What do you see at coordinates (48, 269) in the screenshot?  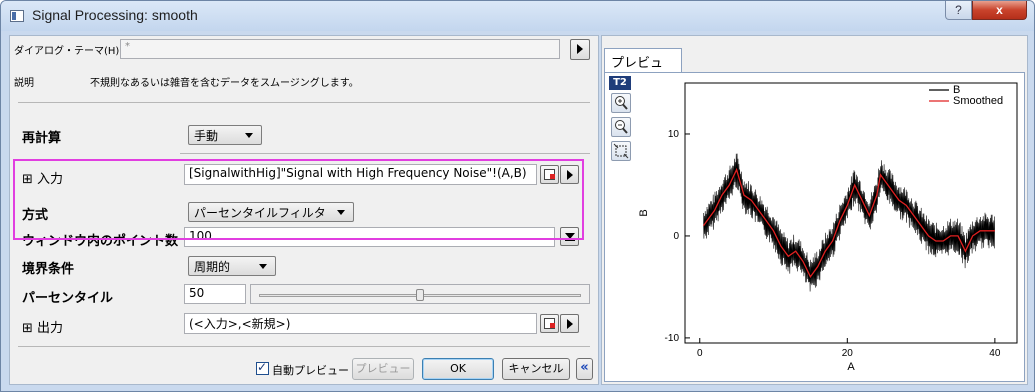 I see `boundary-label: 境界条件` at bounding box center [48, 269].